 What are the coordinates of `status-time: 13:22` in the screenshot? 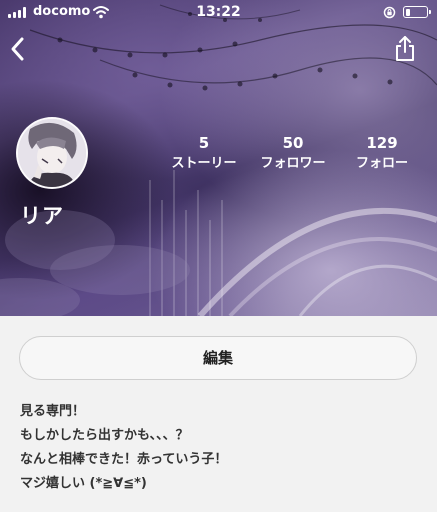 It's located at (218, 12).